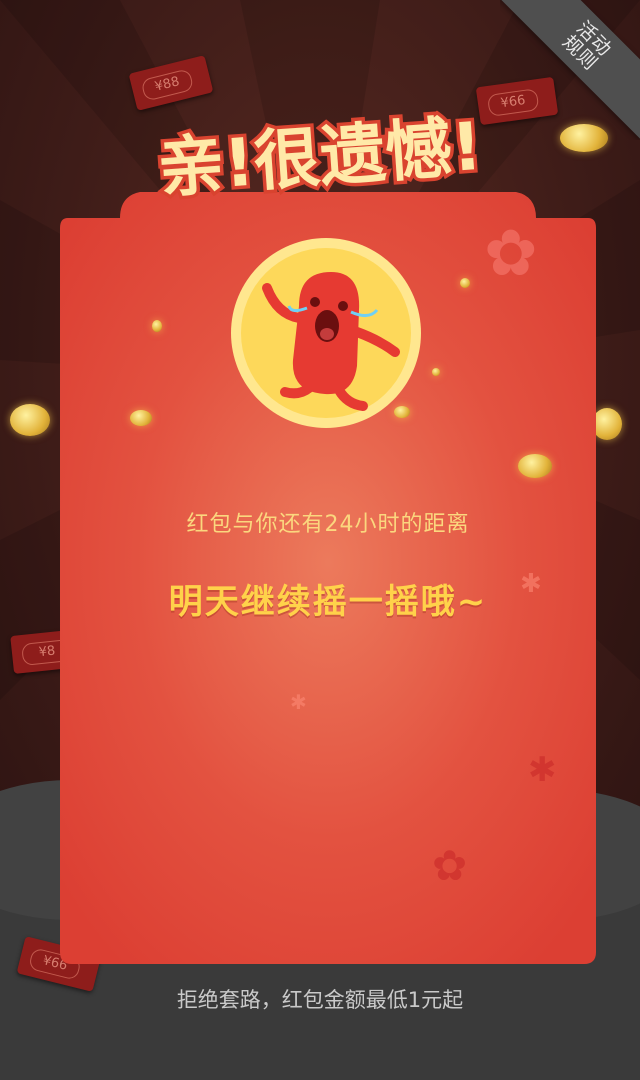 The image size is (640, 1080). What do you see at coordinates (328, 602) in the screenshot?
I see `retry-tomorrow-message: 明天继续摇一摇哦~` at bounding box center [328, 602].